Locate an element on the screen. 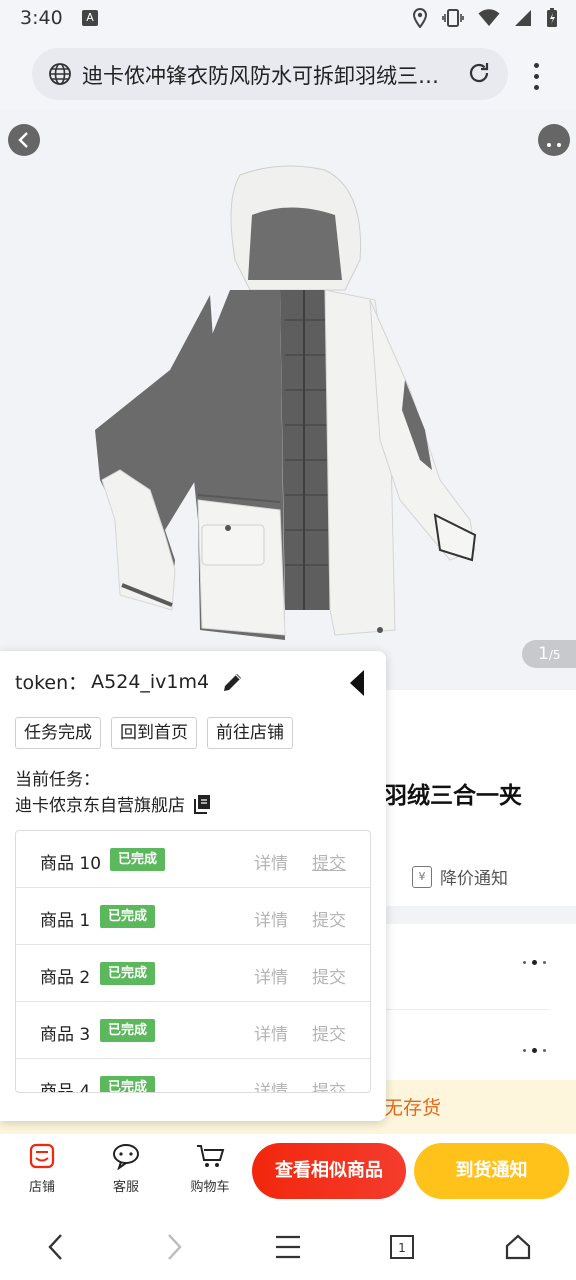 The height and width of the screenshot is (1280, 576). nav-back-icon is located at coordinates (56, 1247).